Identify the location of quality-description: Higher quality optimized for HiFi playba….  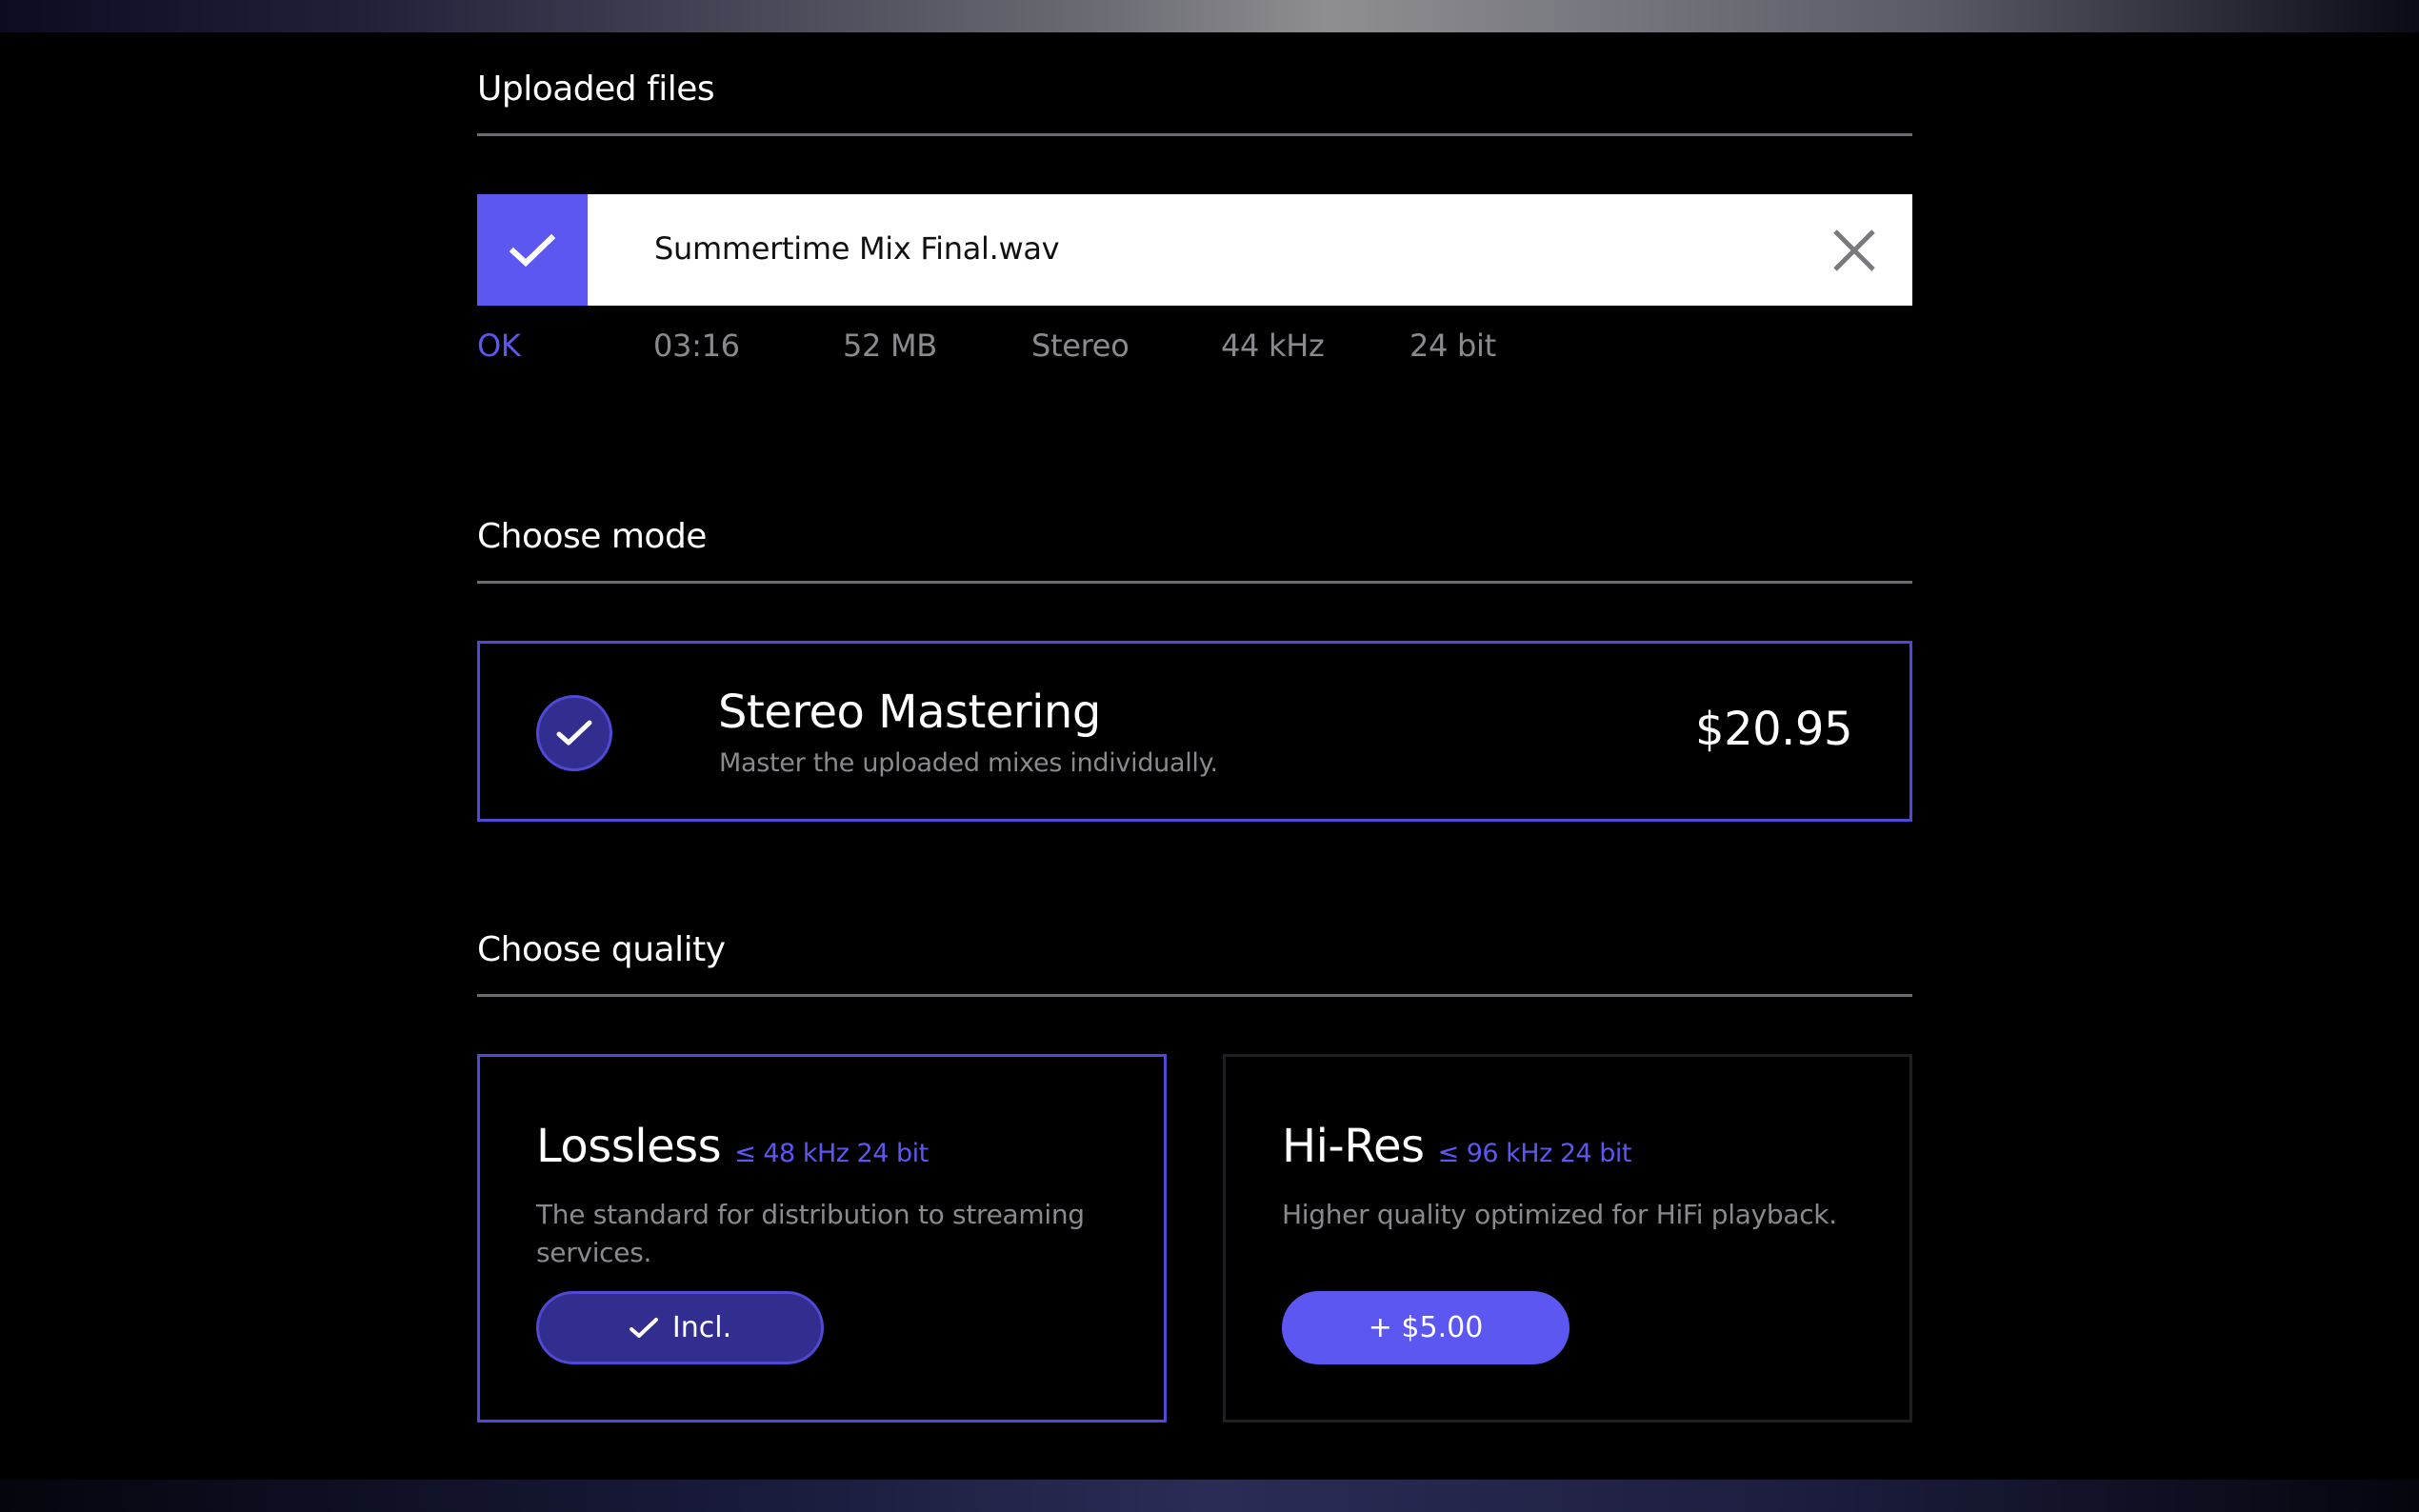
(1559, 1214).